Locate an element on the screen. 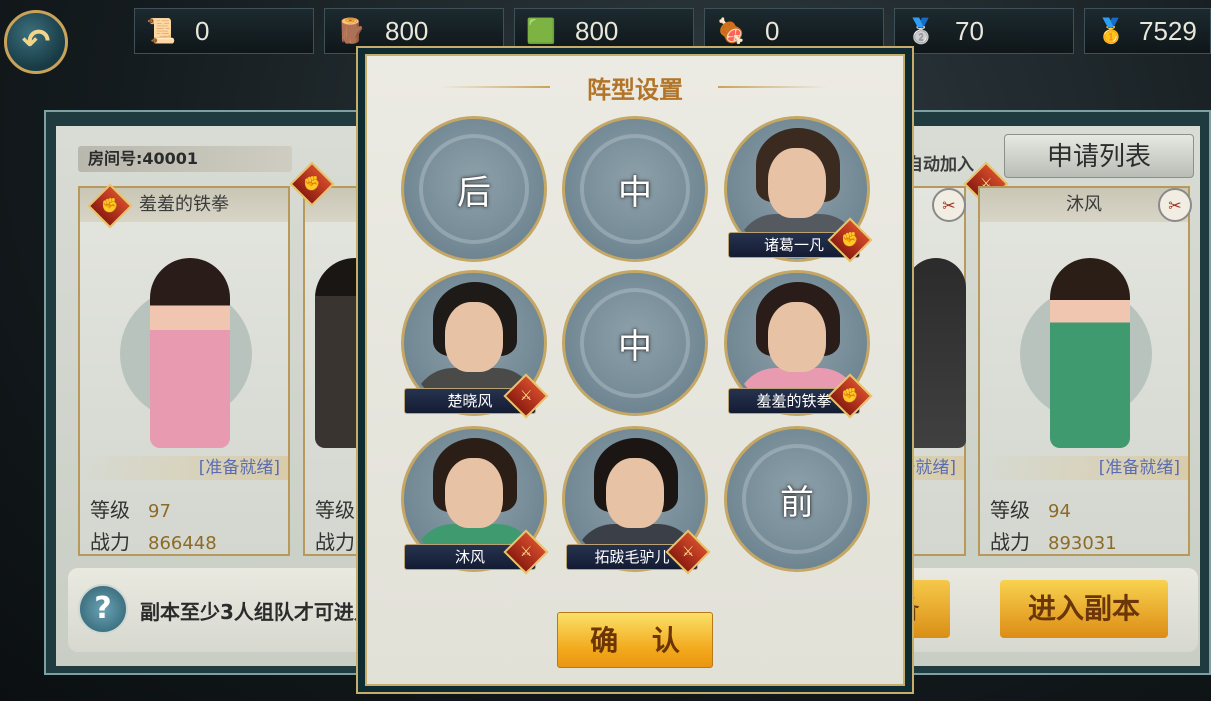  dialog-title: 阵型设置 is located at coordinates (635, 90).